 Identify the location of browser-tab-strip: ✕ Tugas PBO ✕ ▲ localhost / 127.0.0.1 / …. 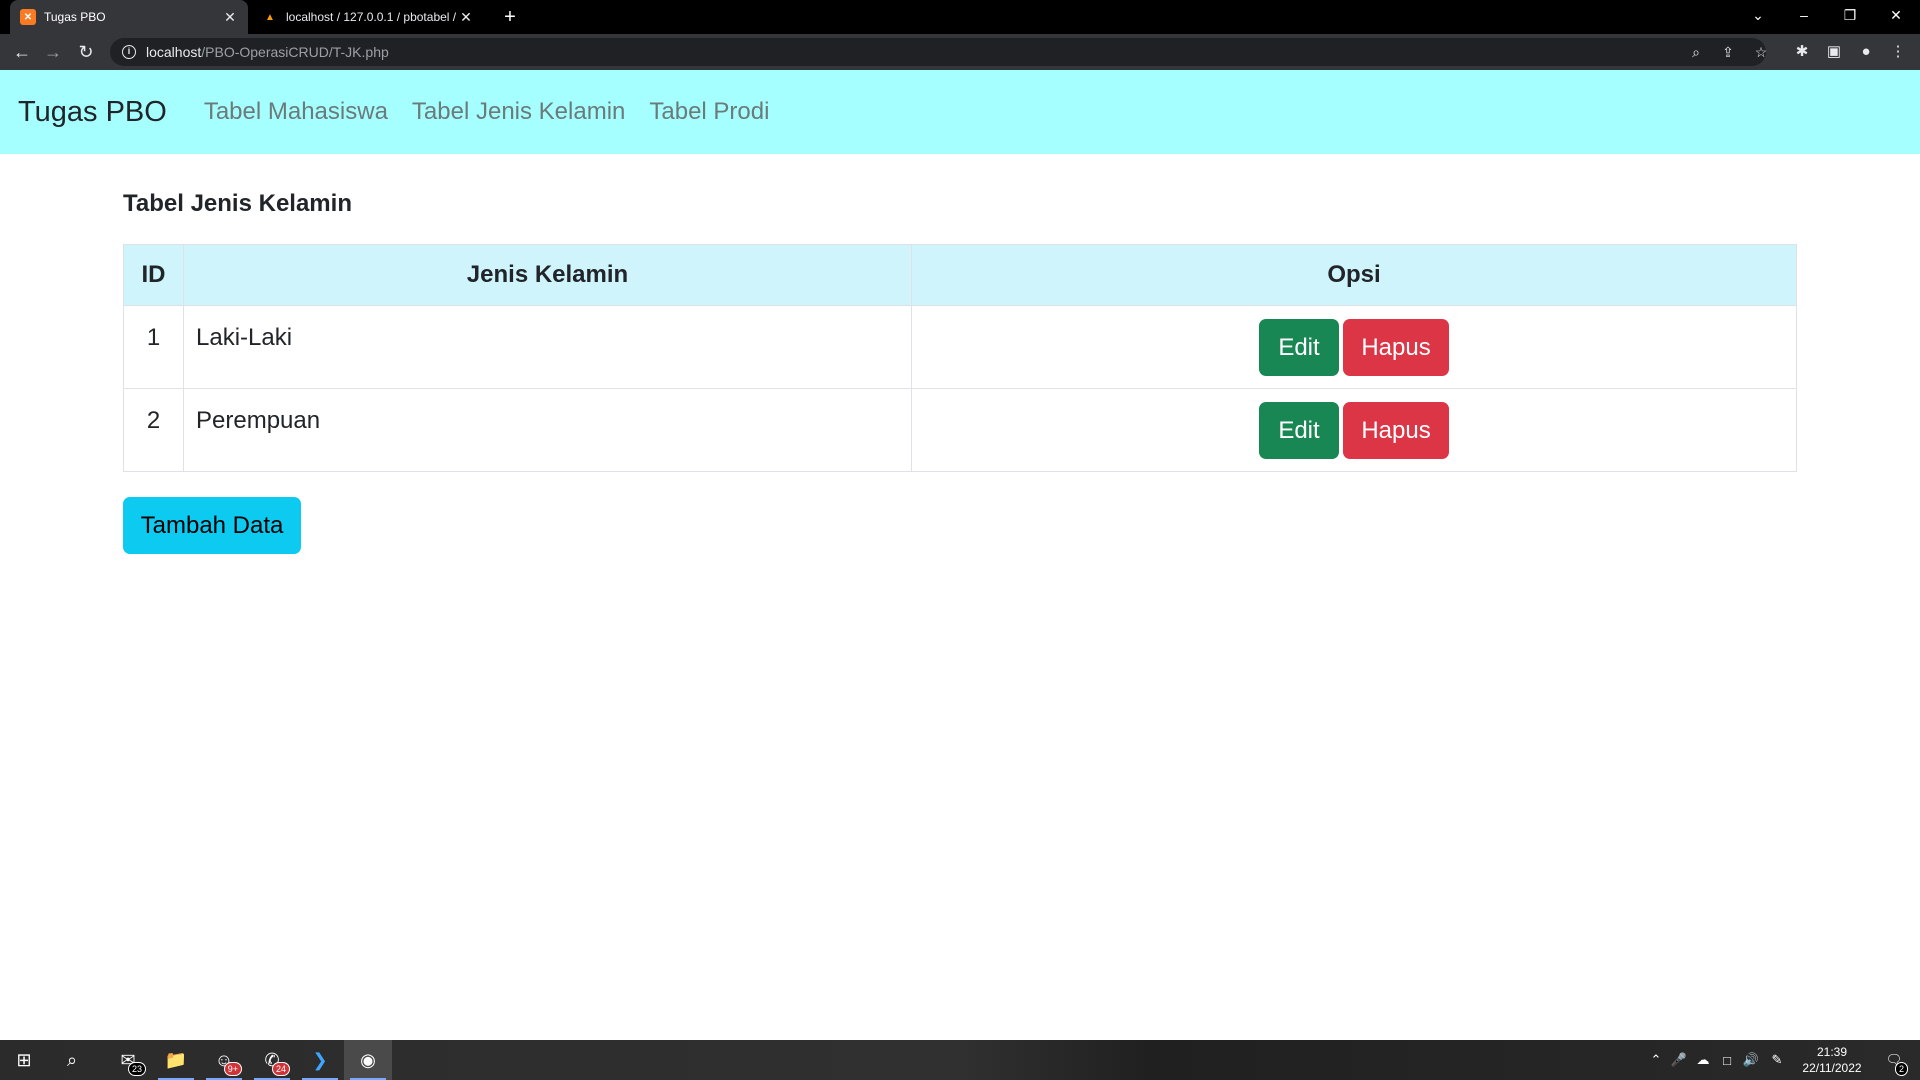
(960, 17).